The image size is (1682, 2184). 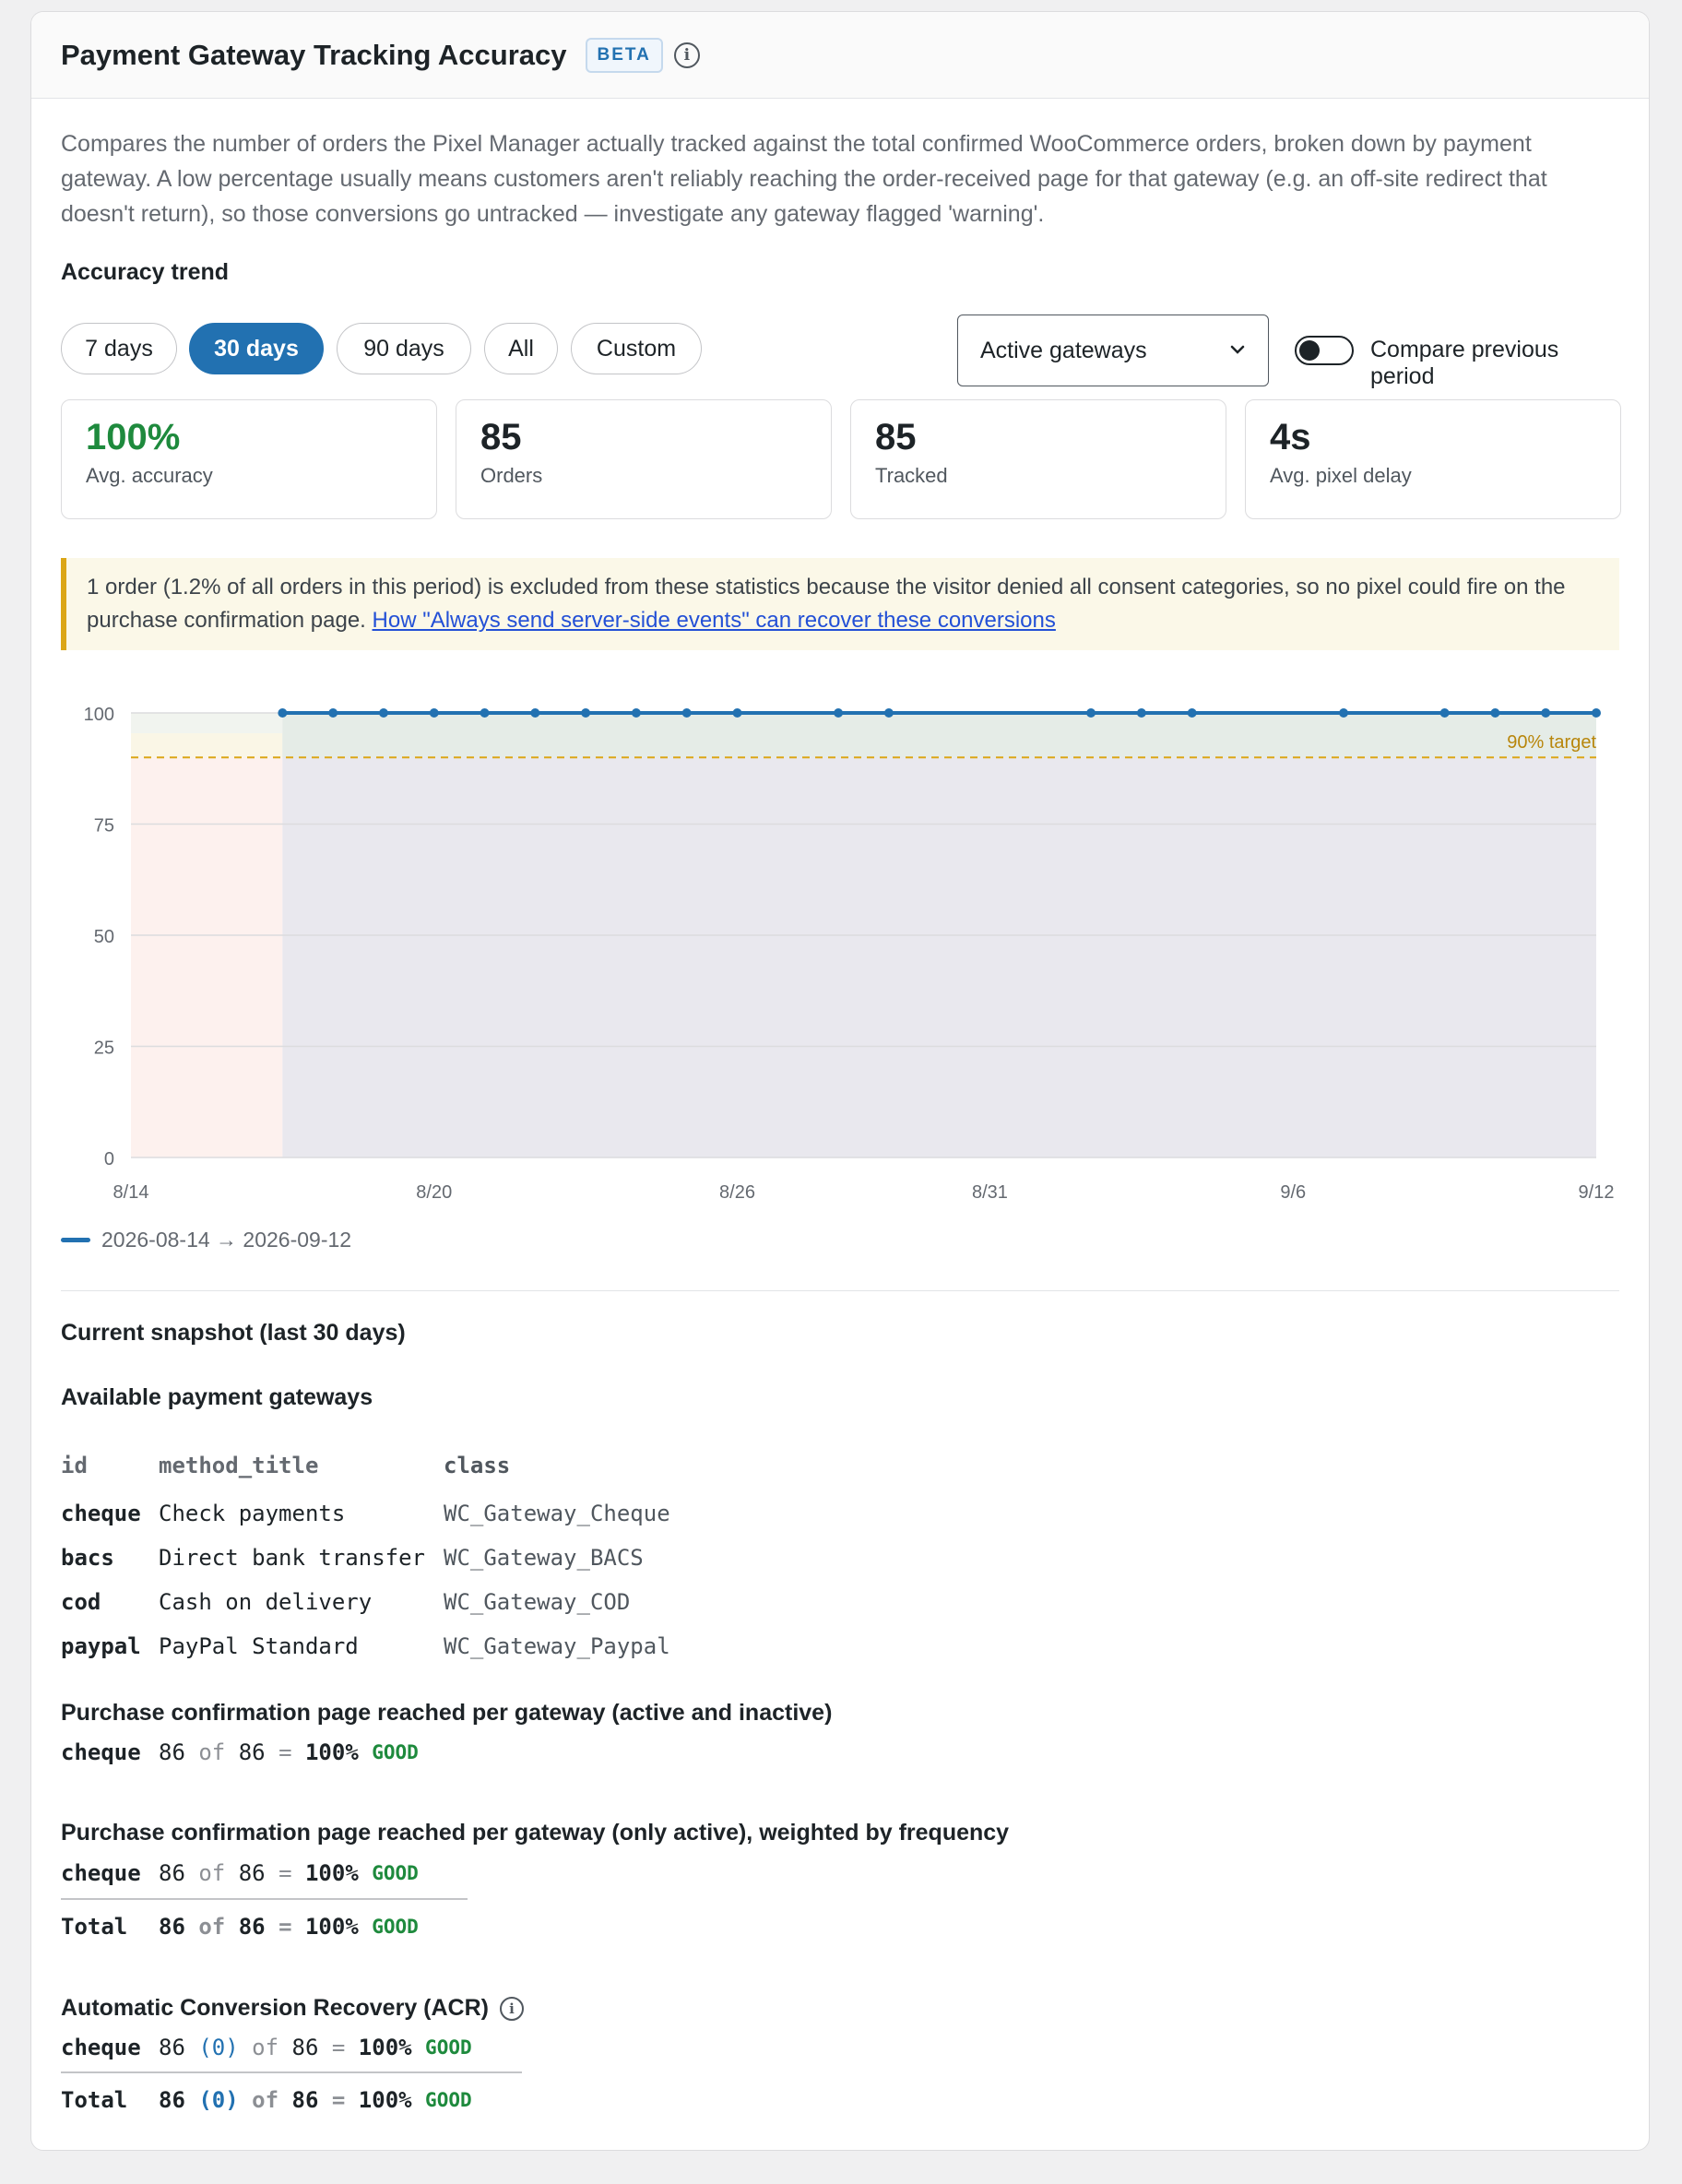 I want to click on ratio-total-row: Total 86 of 86 = 100% GOOD, so click(x=240, y=1926).